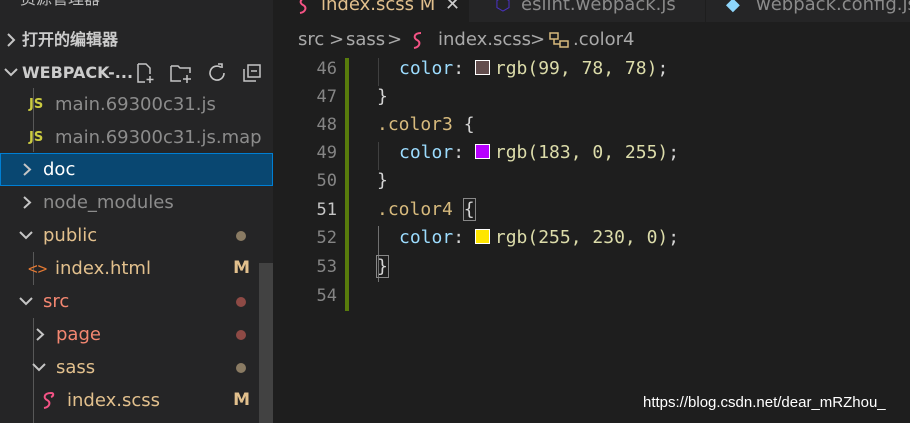  I want to click on line-number: 54, so click(326, 296).